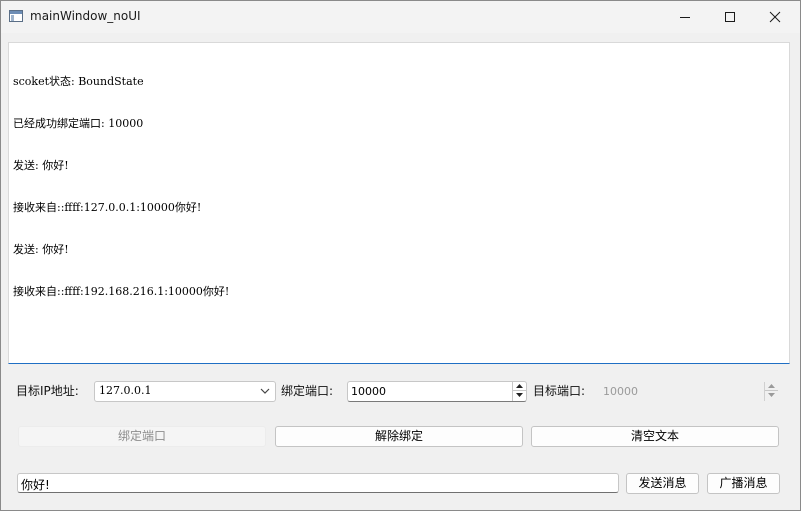  I want to click on window-title: mainWindow_noUI, so click(85, 16).